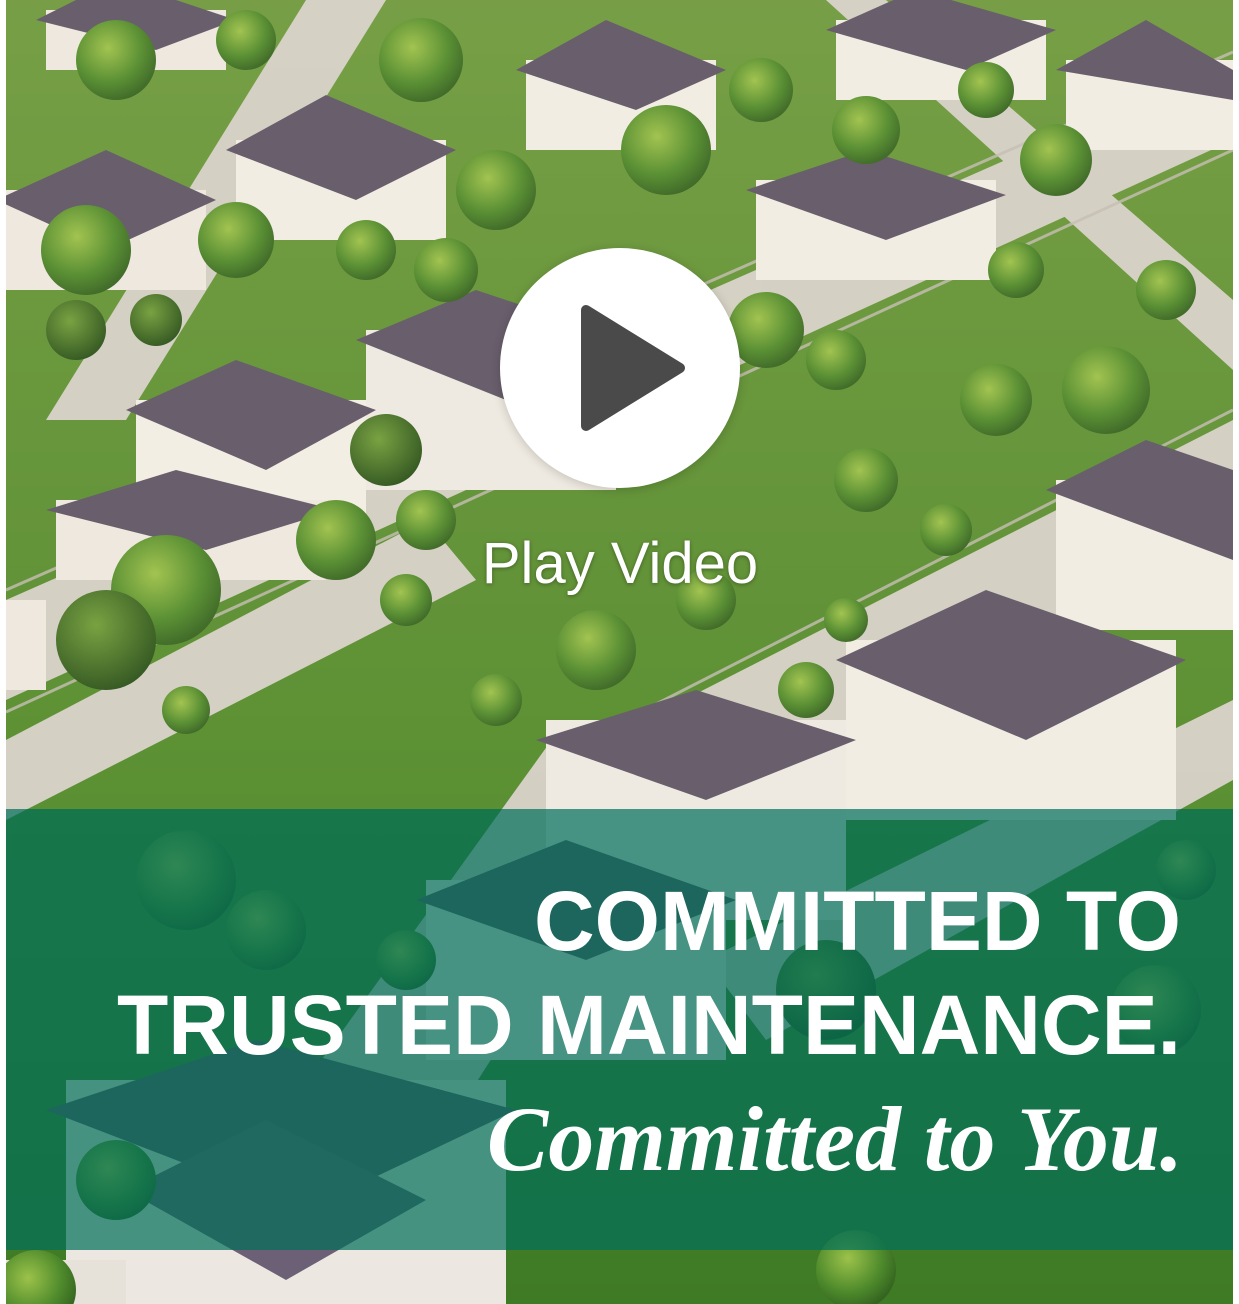 Image resolution: width=1239 pixels, height=1304 pixels. I want to click on tagline-text: Committed to You., so click(834, 1139).